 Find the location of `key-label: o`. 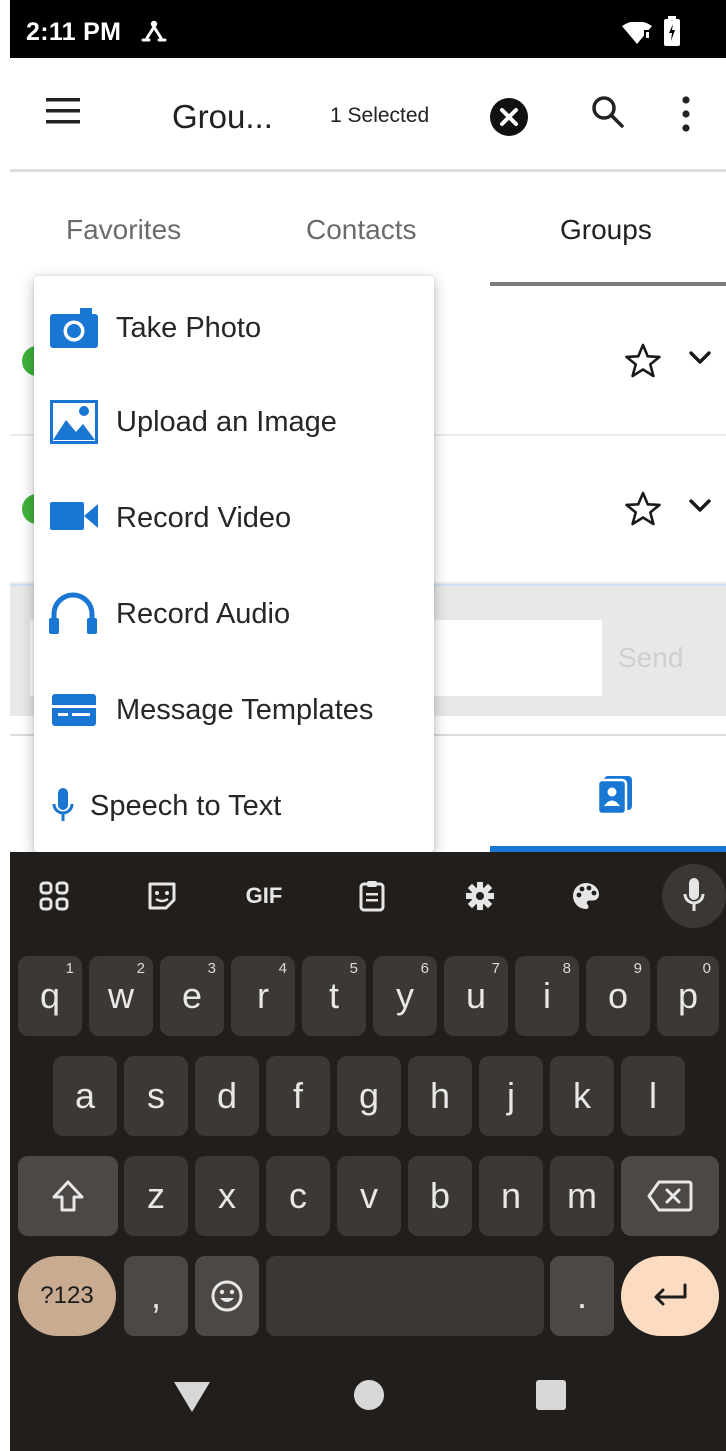

key-label: o is located at coordinates (618, 995).